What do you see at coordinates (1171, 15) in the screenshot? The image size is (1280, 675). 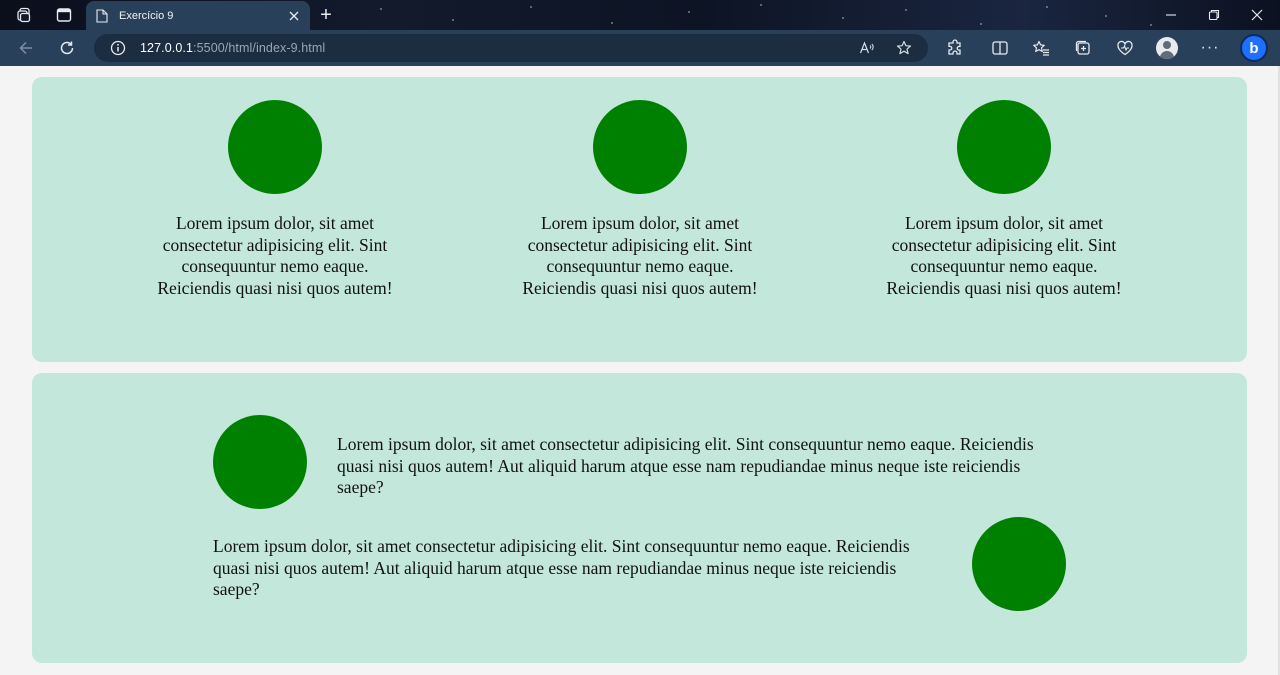 I see `minimize-icon` at bounding box center [1171, 15].